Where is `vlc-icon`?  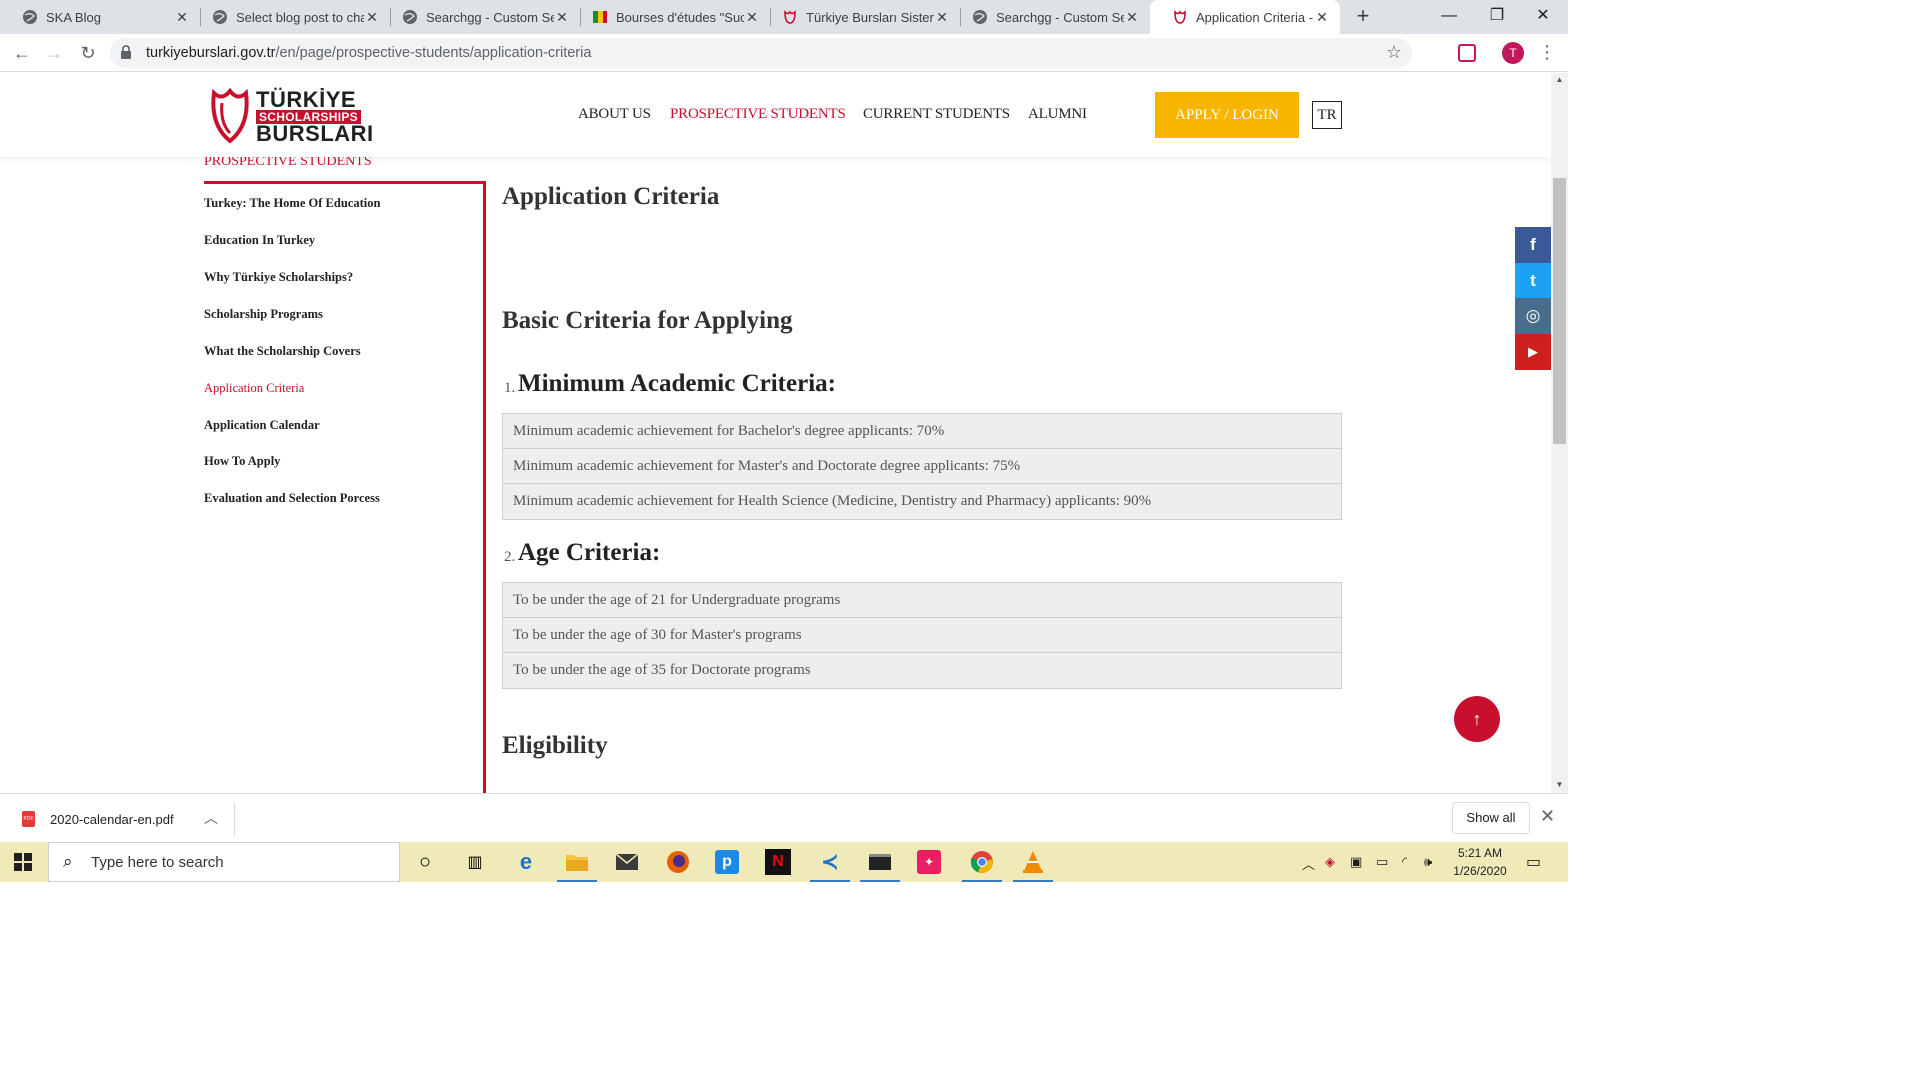
vlc-icon is located at coordinates (1033, 862).